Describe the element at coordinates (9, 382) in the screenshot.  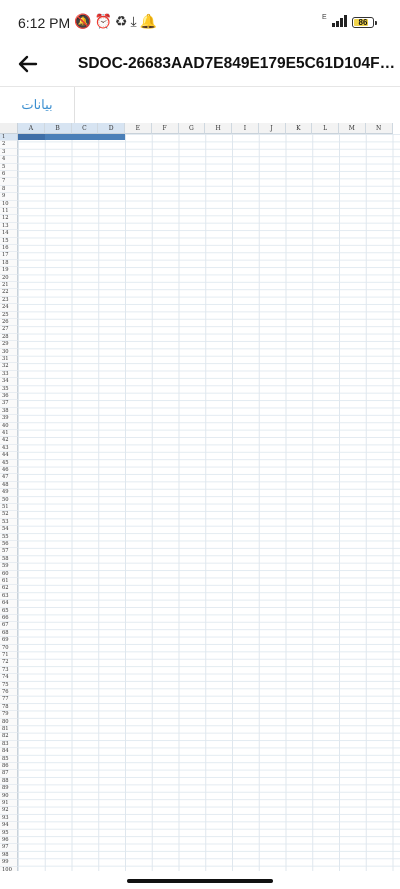
I see `row-header: 34` at that location.